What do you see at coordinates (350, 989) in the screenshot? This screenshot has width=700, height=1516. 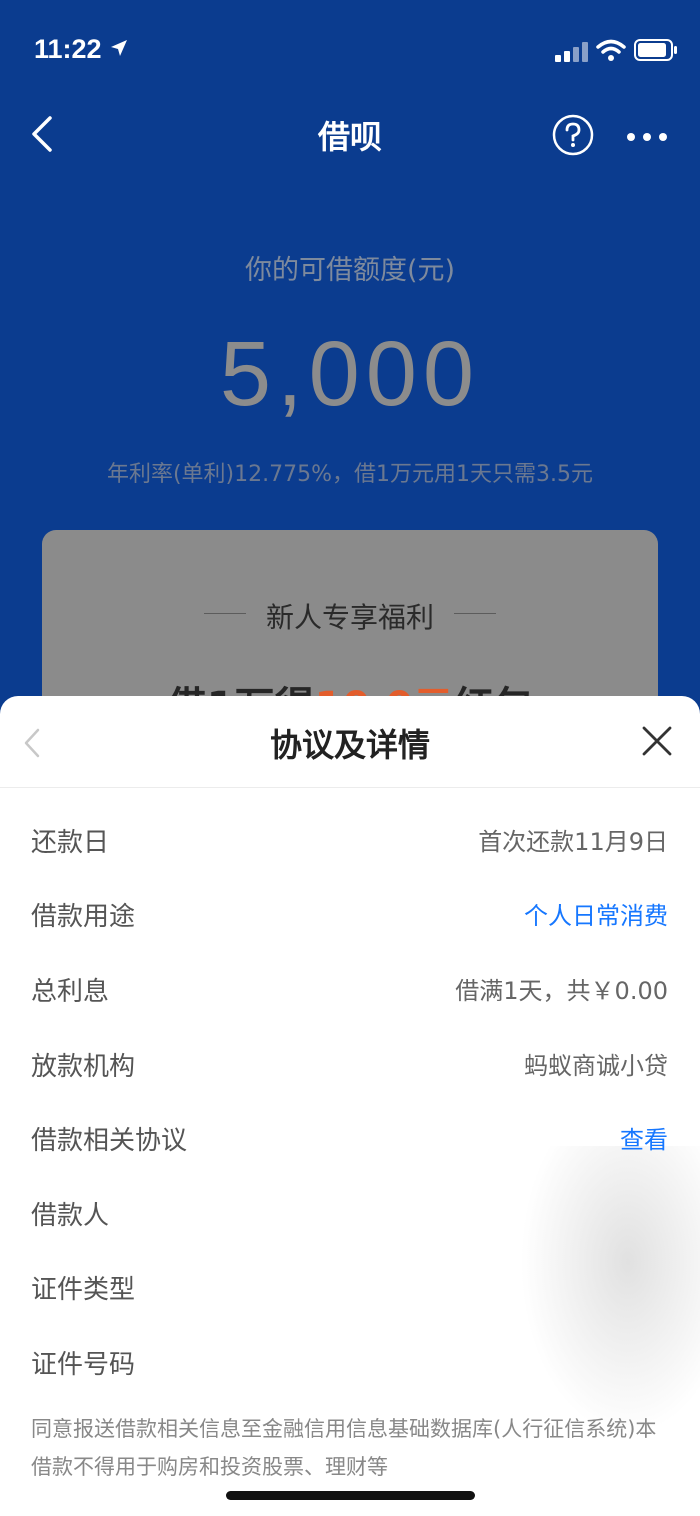 I see `detail-row-total-interest: 总利息 借满1天，共￥0.00` at bounding box center [350, 989].